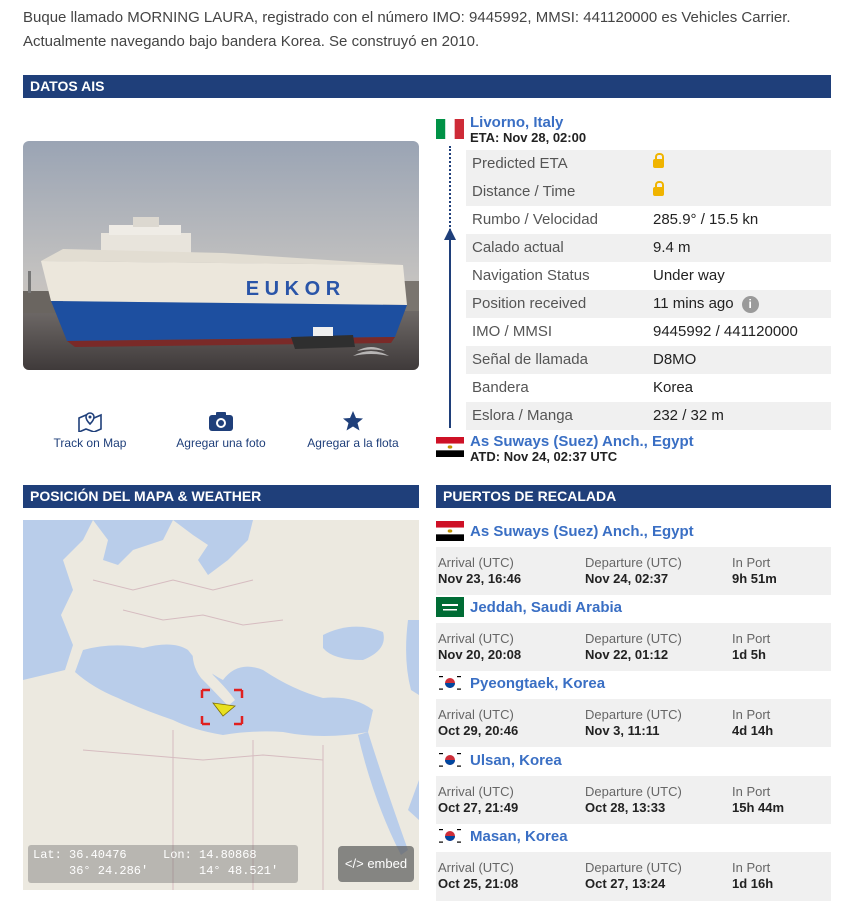  I want to click on ais-key: Position received, so click(529, 303).